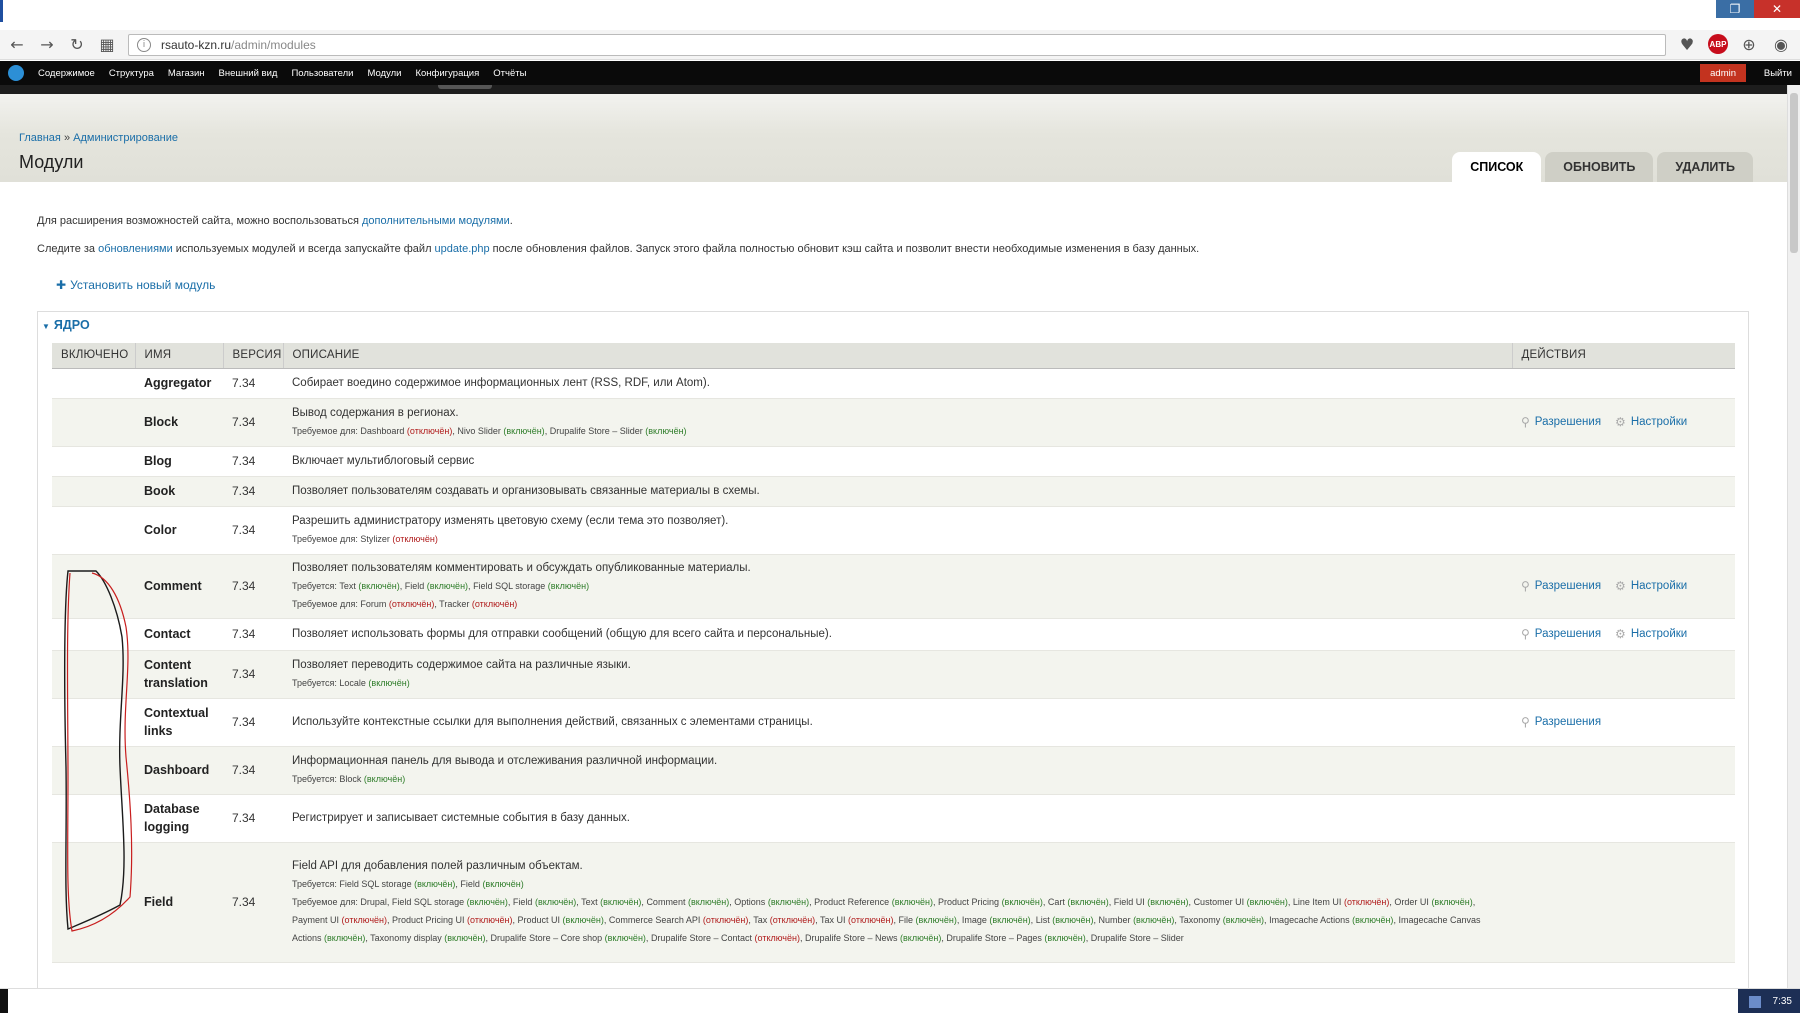 The height and width of the screenshot is (1013, 1800). I want to click on column-header-description: ОПИСАНИЕ, so click(898, 356).